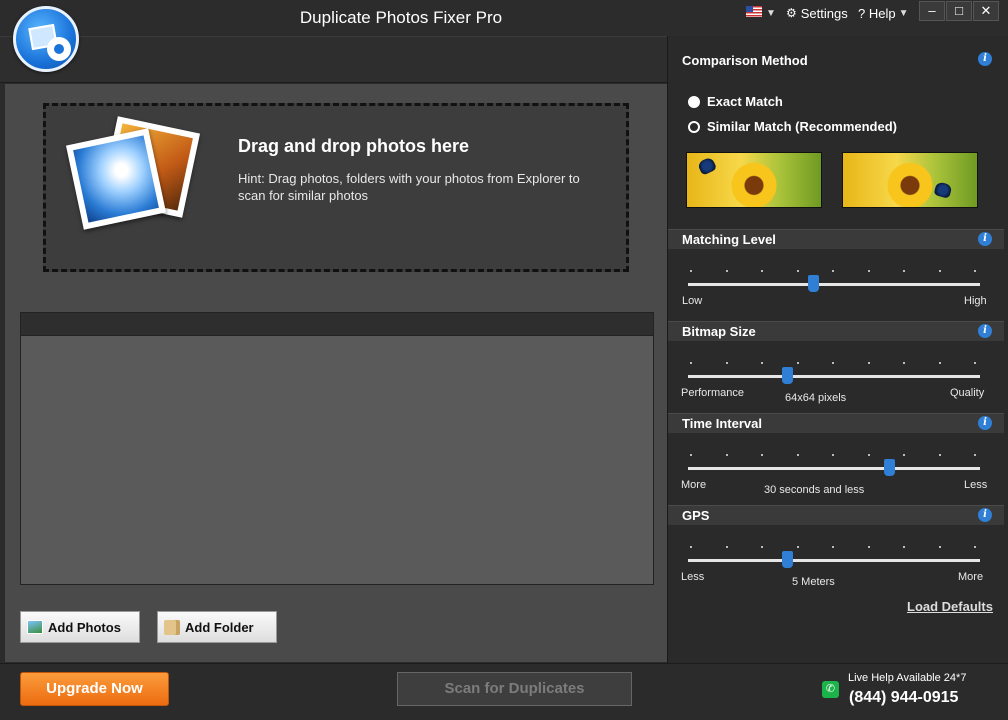 Image resolution: width=1008 pixels, height=720 pixels. I want to click on comparison-method-title: Comparison Method, so click(745, 60).